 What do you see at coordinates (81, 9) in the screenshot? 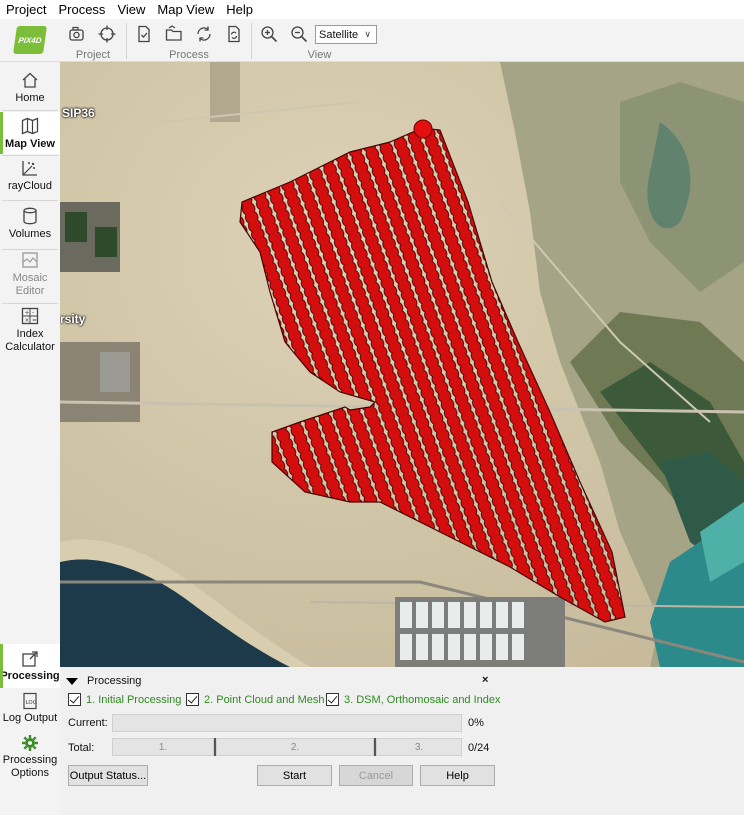
I see `menu-process: Process` at bounding box center [81, 9].